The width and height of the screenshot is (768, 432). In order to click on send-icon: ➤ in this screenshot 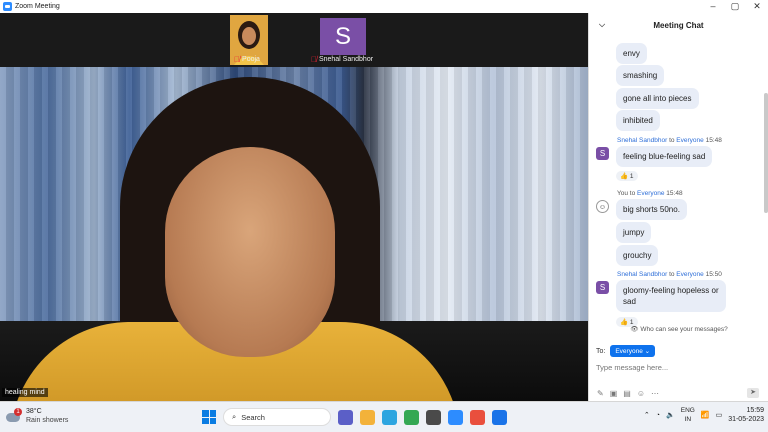, I will do `click(753, 393)`.